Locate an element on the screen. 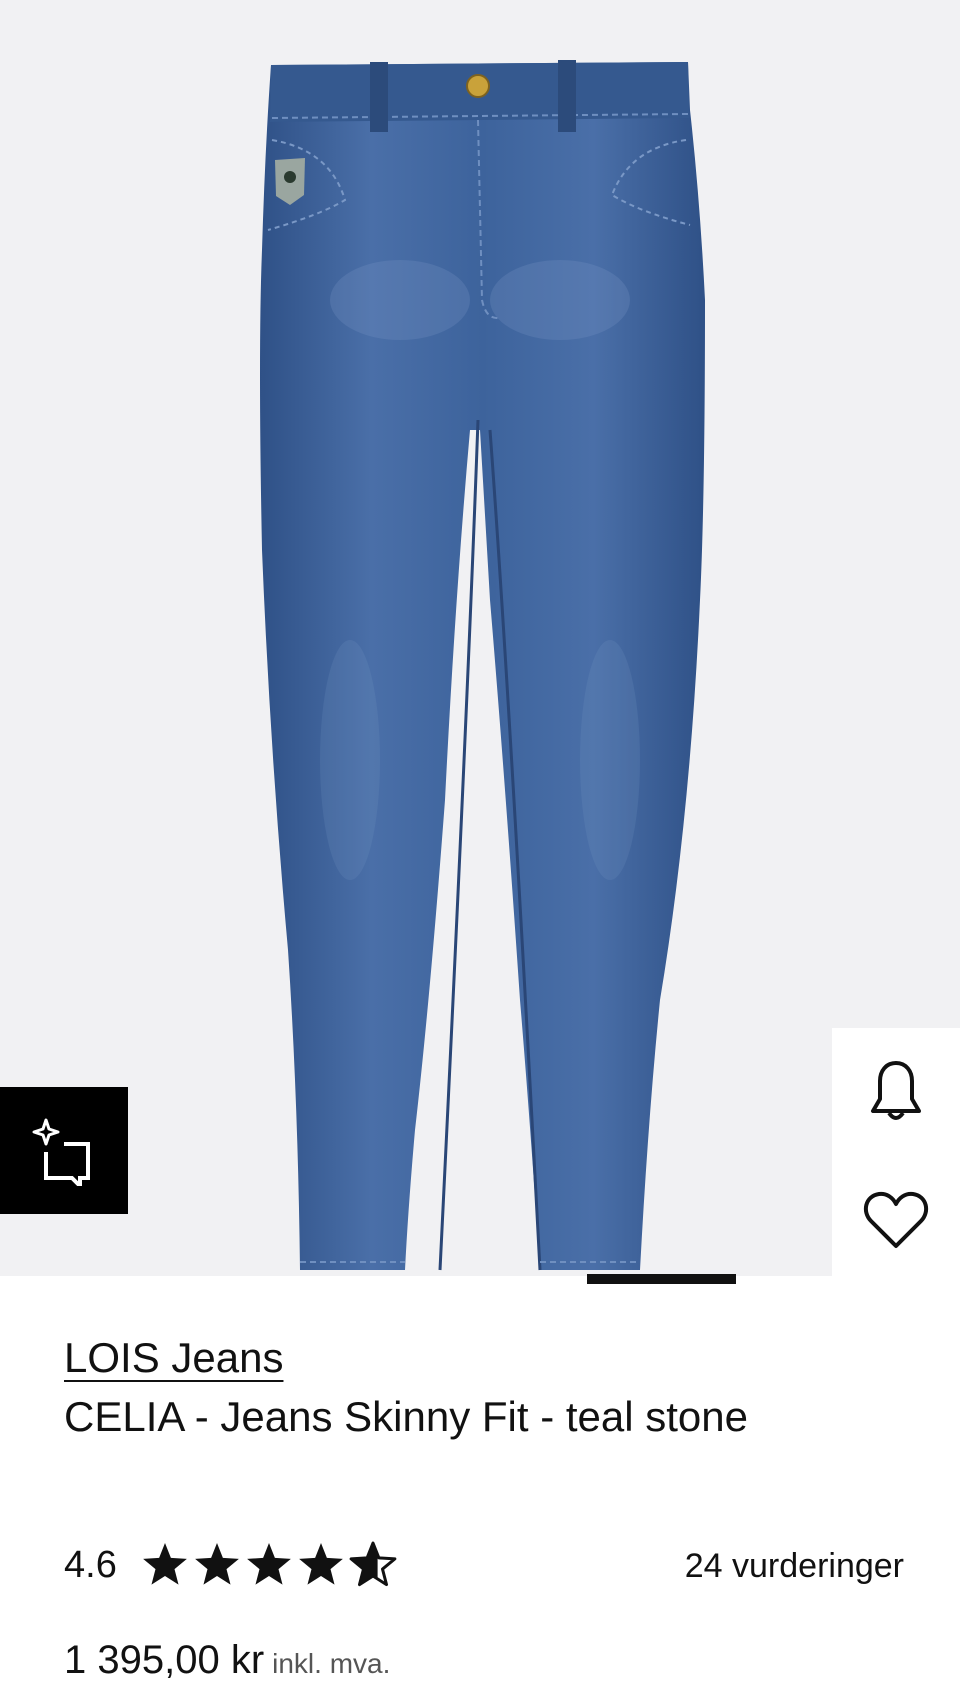  rating-stars is located at coordinates (270, 1564).